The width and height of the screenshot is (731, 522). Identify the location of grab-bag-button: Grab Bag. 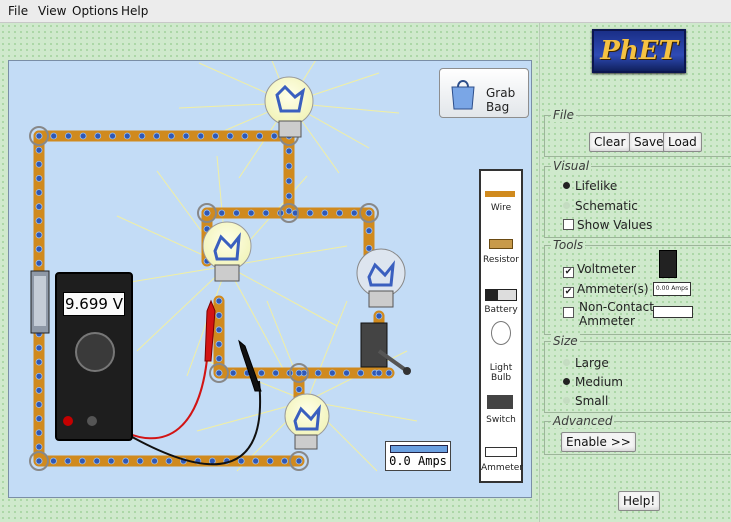
(484, 93).